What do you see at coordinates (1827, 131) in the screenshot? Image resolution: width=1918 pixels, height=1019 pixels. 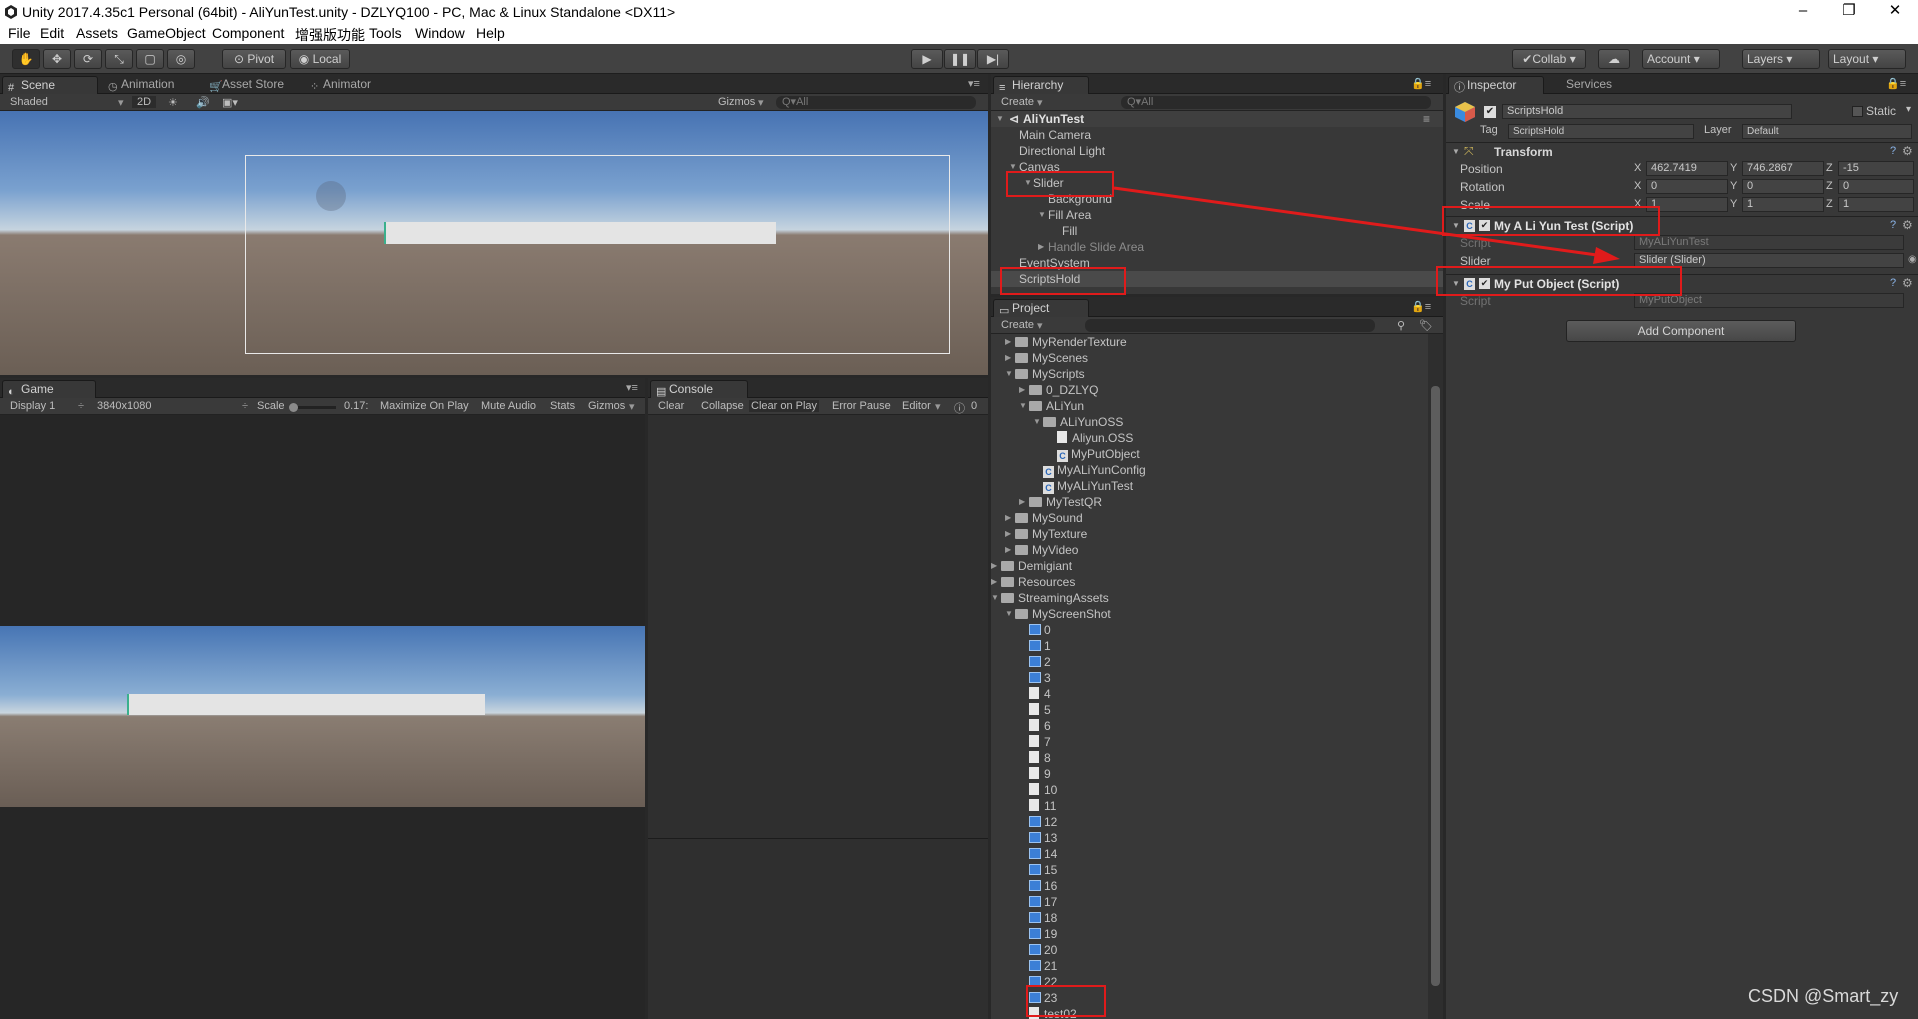 I see `layer-dropdown: Default` at bounding box center [1827, 131].